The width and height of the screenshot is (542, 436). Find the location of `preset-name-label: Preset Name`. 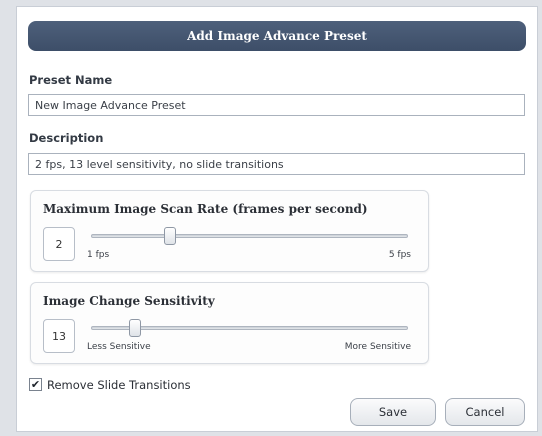

preset-name-label: Preset Name is located at coordinates (71, 80).